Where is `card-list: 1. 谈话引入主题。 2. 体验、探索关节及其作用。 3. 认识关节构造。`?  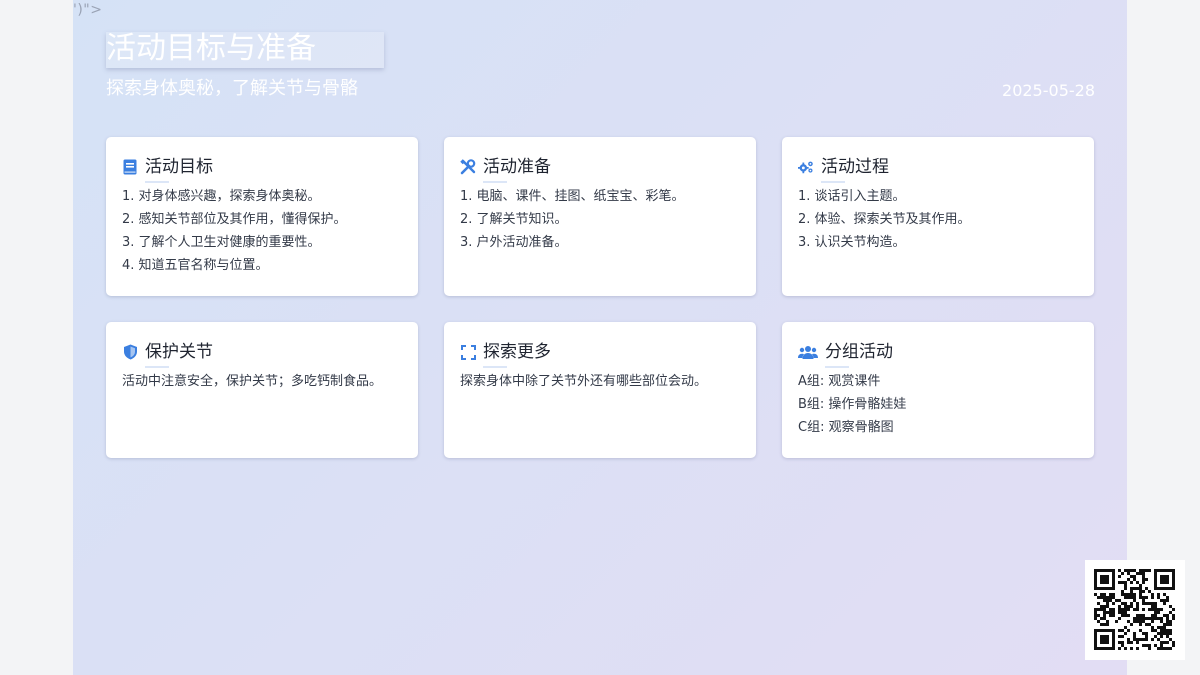
card-list: 1. 谈话引入主题。 2. 体验、探索关节及其作用。 3. 认识关节构造。 is located at coordinates (938, 219).